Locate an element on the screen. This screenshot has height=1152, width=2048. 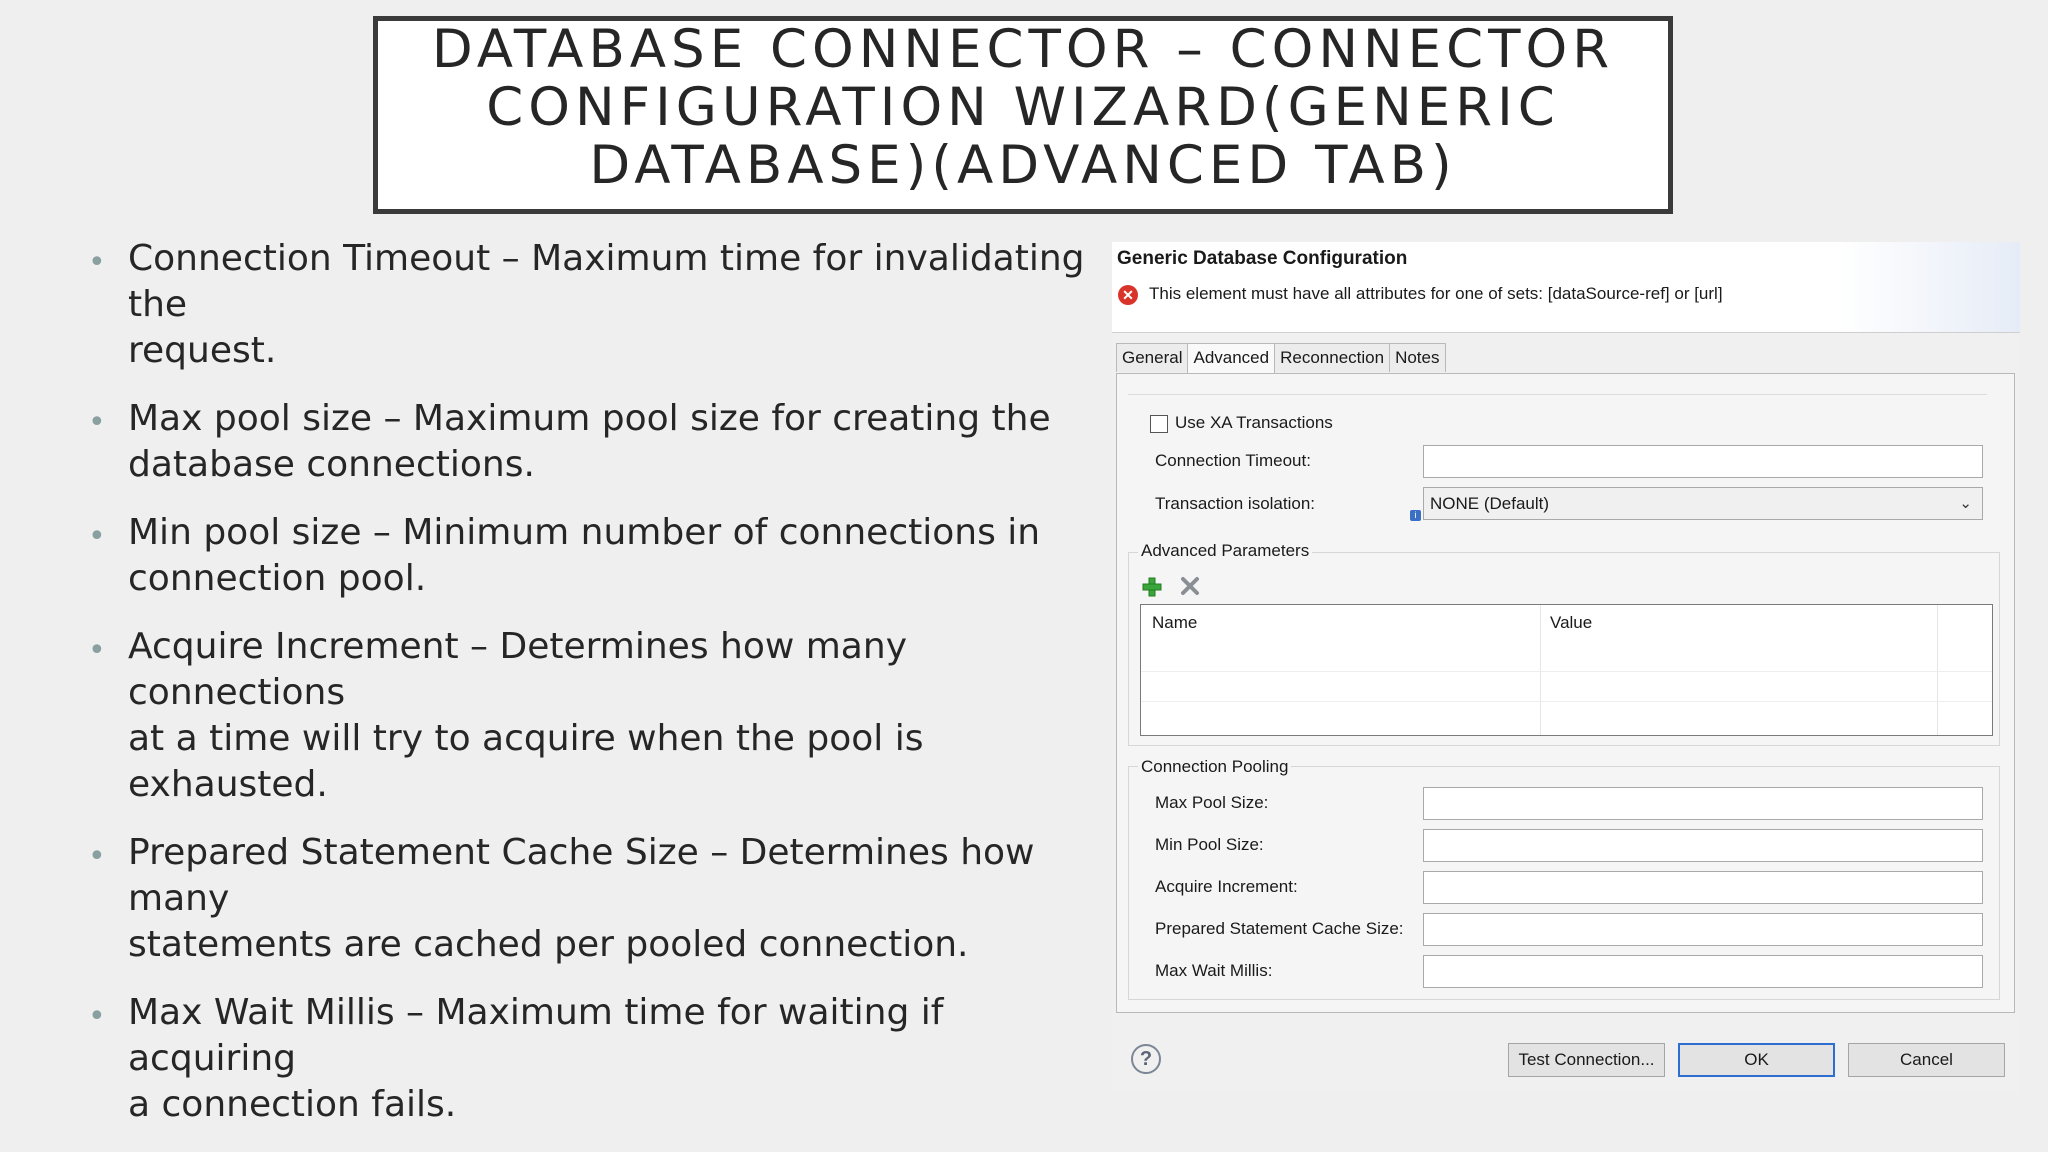
add-icon is located at coordinates (1152, 587).